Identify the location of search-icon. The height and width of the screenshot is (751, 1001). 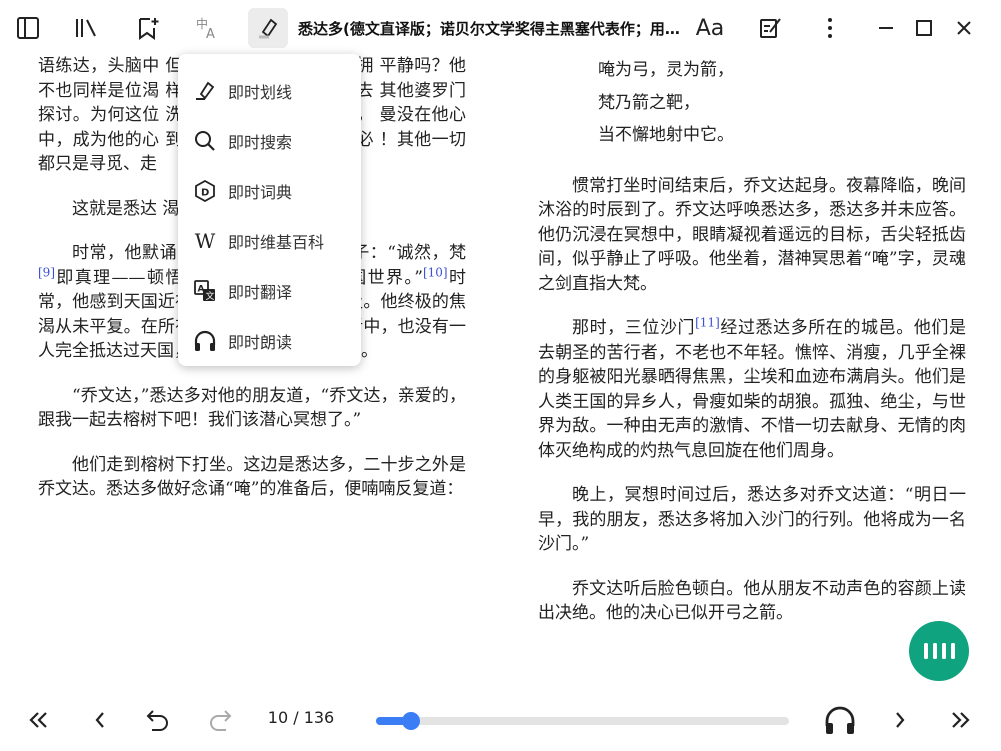
(205, 141).